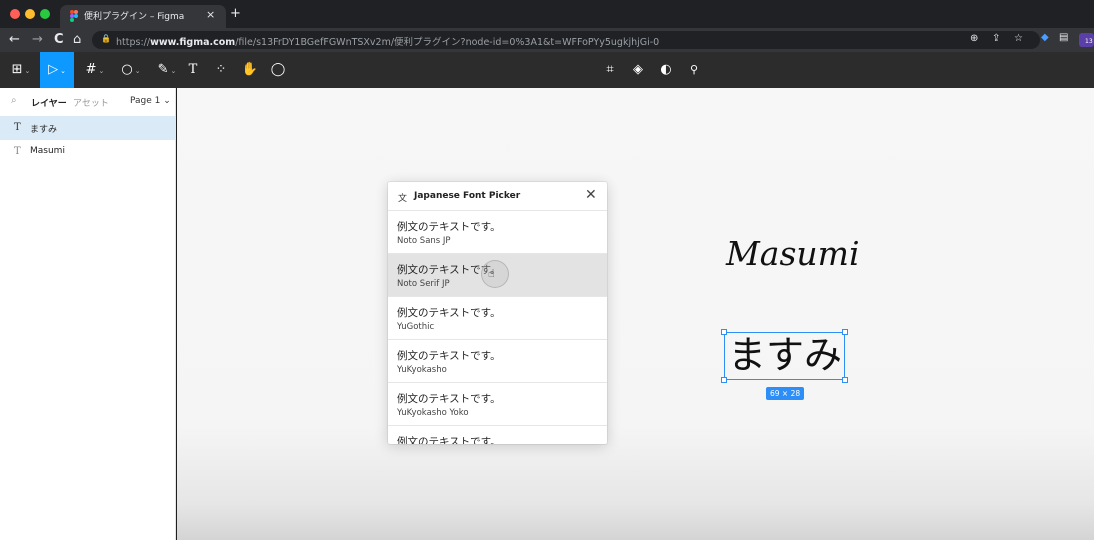 The height and width of the screenshot is (540, 1094). I want to click on layer-row-masumi-jp: T ますみ, so click(87, 128).